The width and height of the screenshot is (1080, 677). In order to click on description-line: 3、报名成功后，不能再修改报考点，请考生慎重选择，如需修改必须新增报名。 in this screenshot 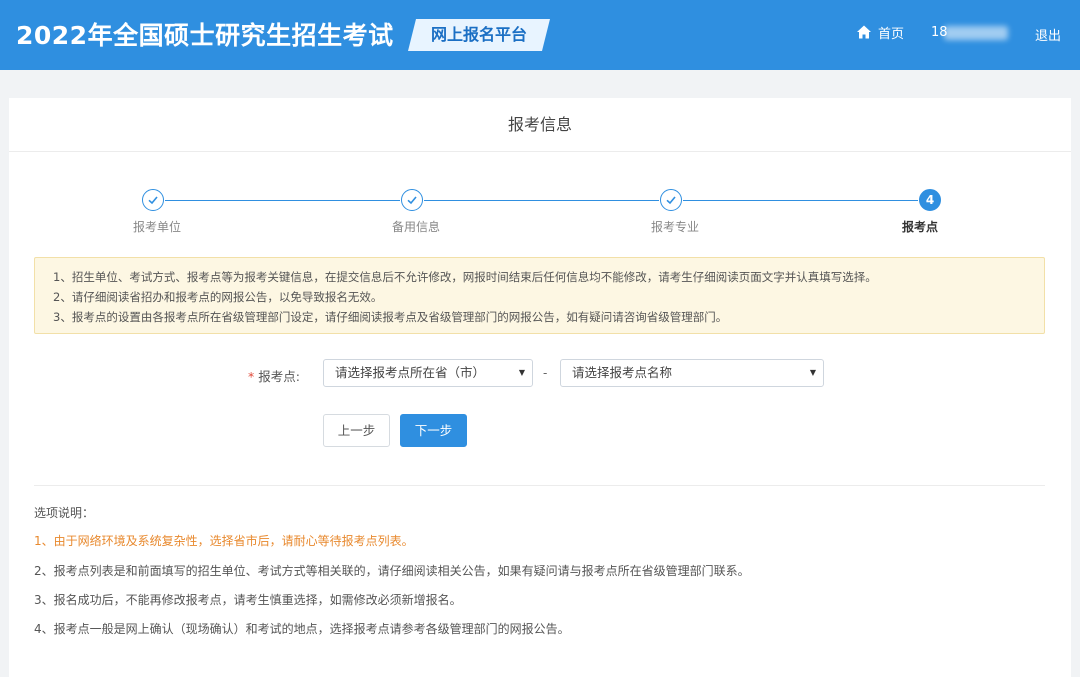, I will do `click(248, 600)`.